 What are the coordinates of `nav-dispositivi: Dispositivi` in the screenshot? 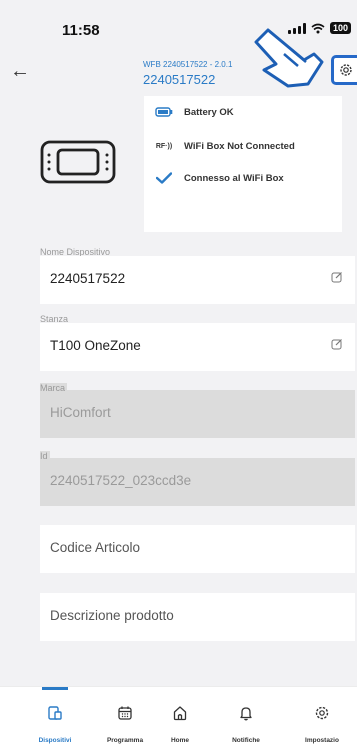 It's located at (55, 717).